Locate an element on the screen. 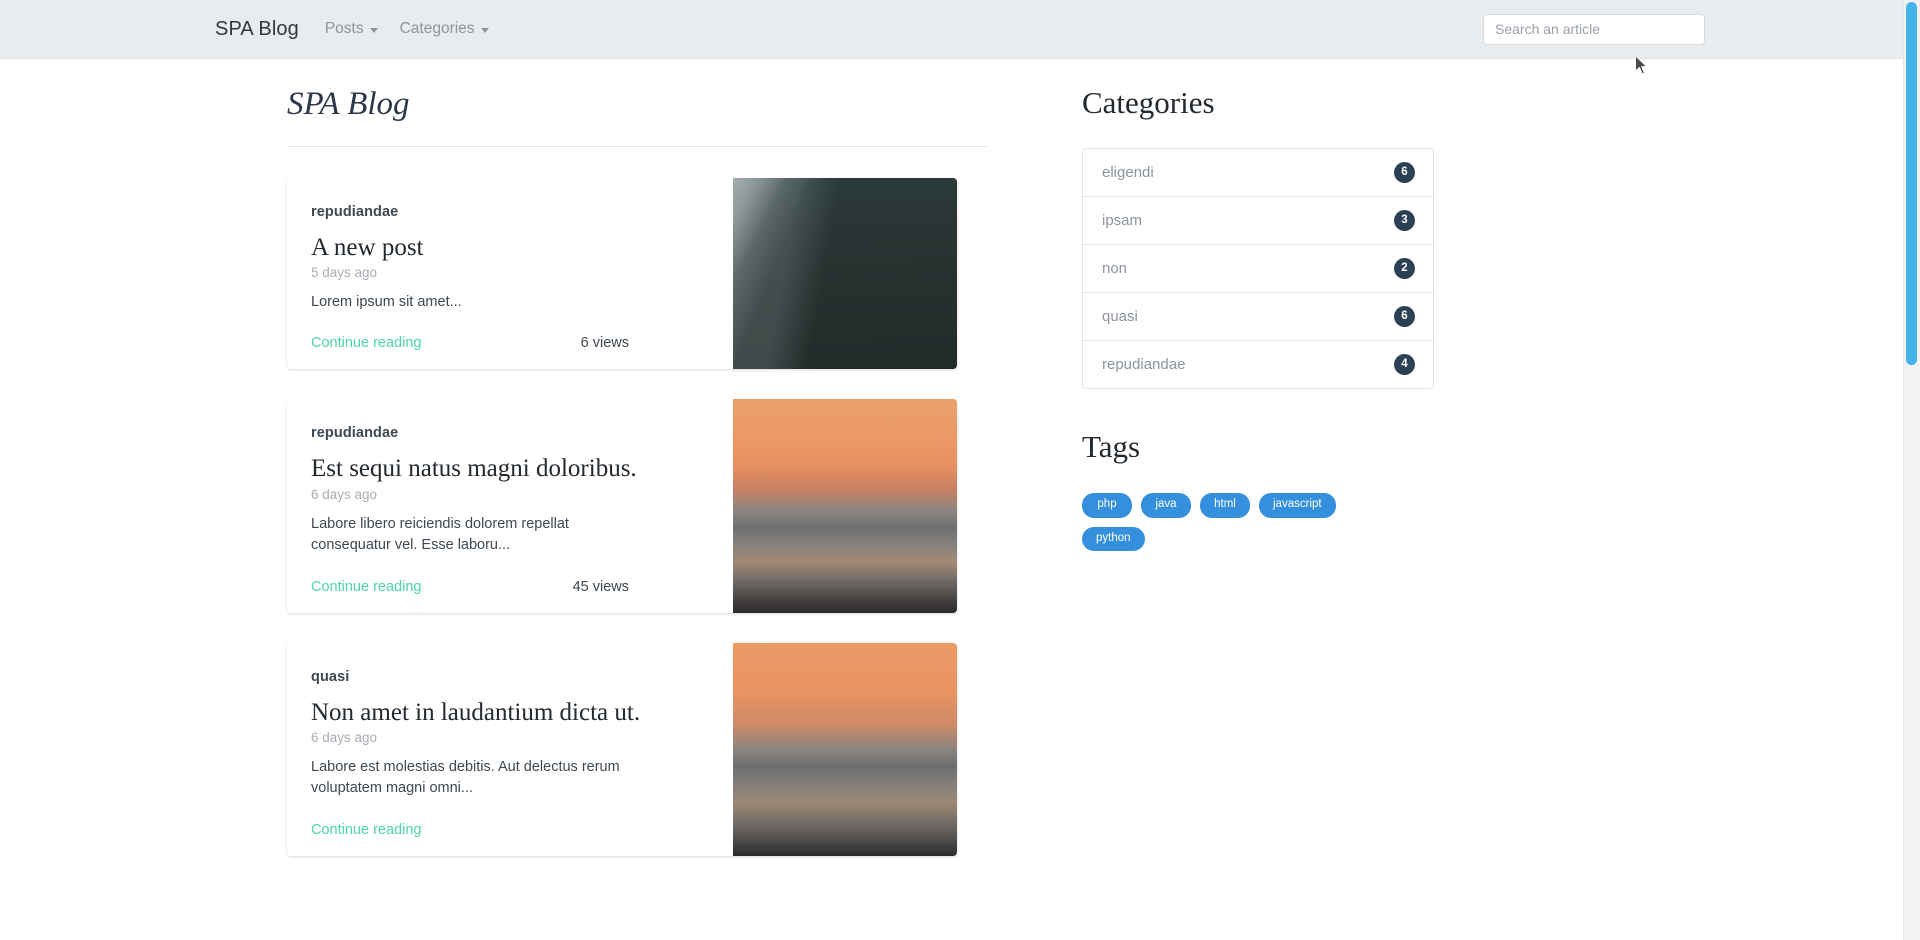 This screenshot has height=940, width=1920. post-card-footer: Continue reading 6 views is located at coordinates (470, 340).